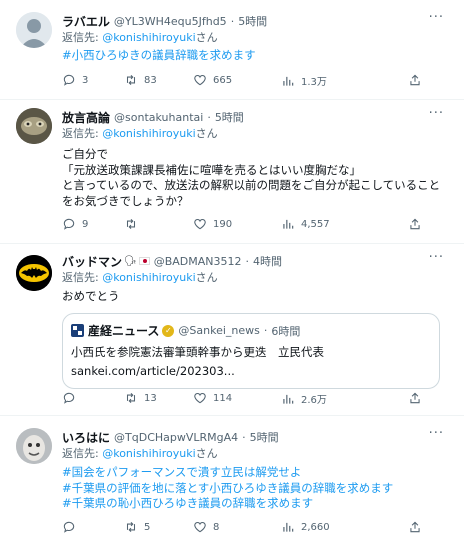 The width and height of the screenshot is (464, 542). What do you see at coordinates (77, 330) in the screenshot?
I see `source-logo-icon` at bounding box center [77, 330].